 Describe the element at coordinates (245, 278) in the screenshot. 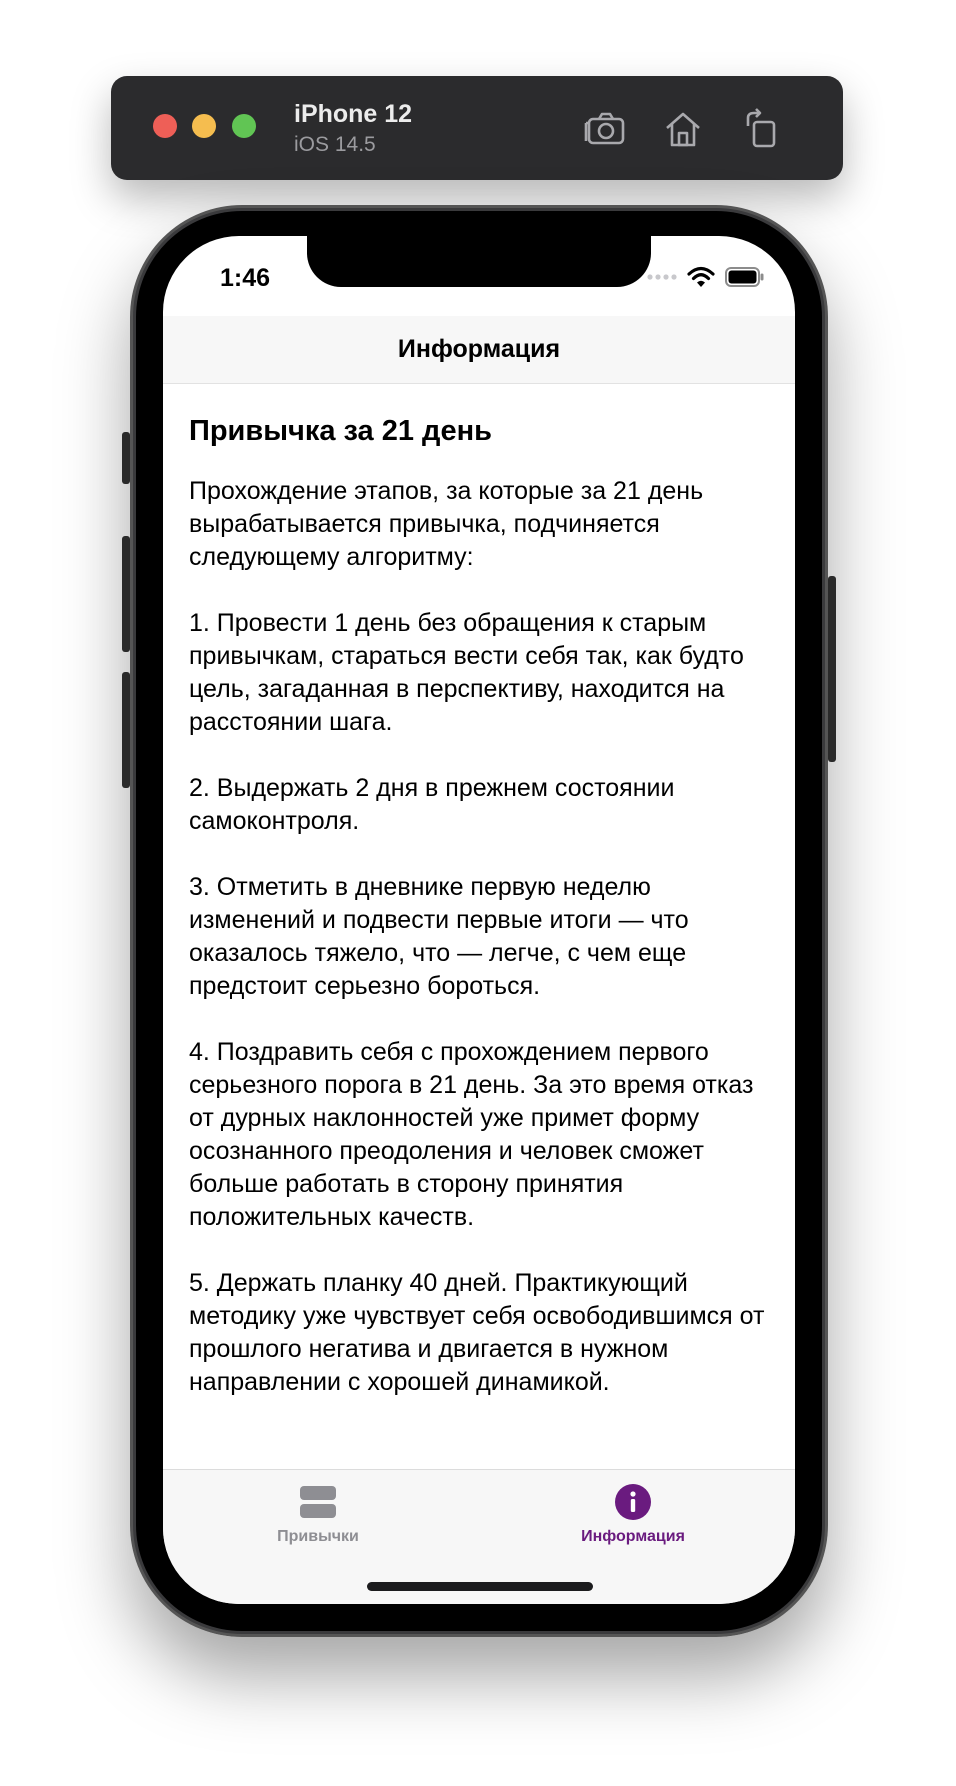

I see `status-time: 1:46` at that location.